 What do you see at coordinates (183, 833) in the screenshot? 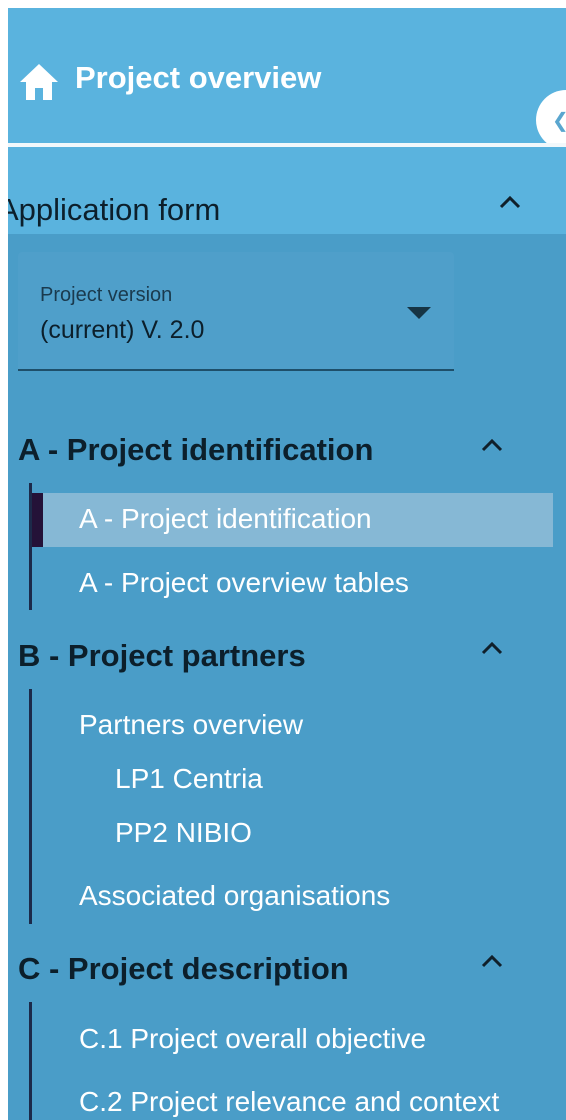
I see `nav-item-pp2-nibio: PP2 NIBIO` at bounding box center [183, 833].